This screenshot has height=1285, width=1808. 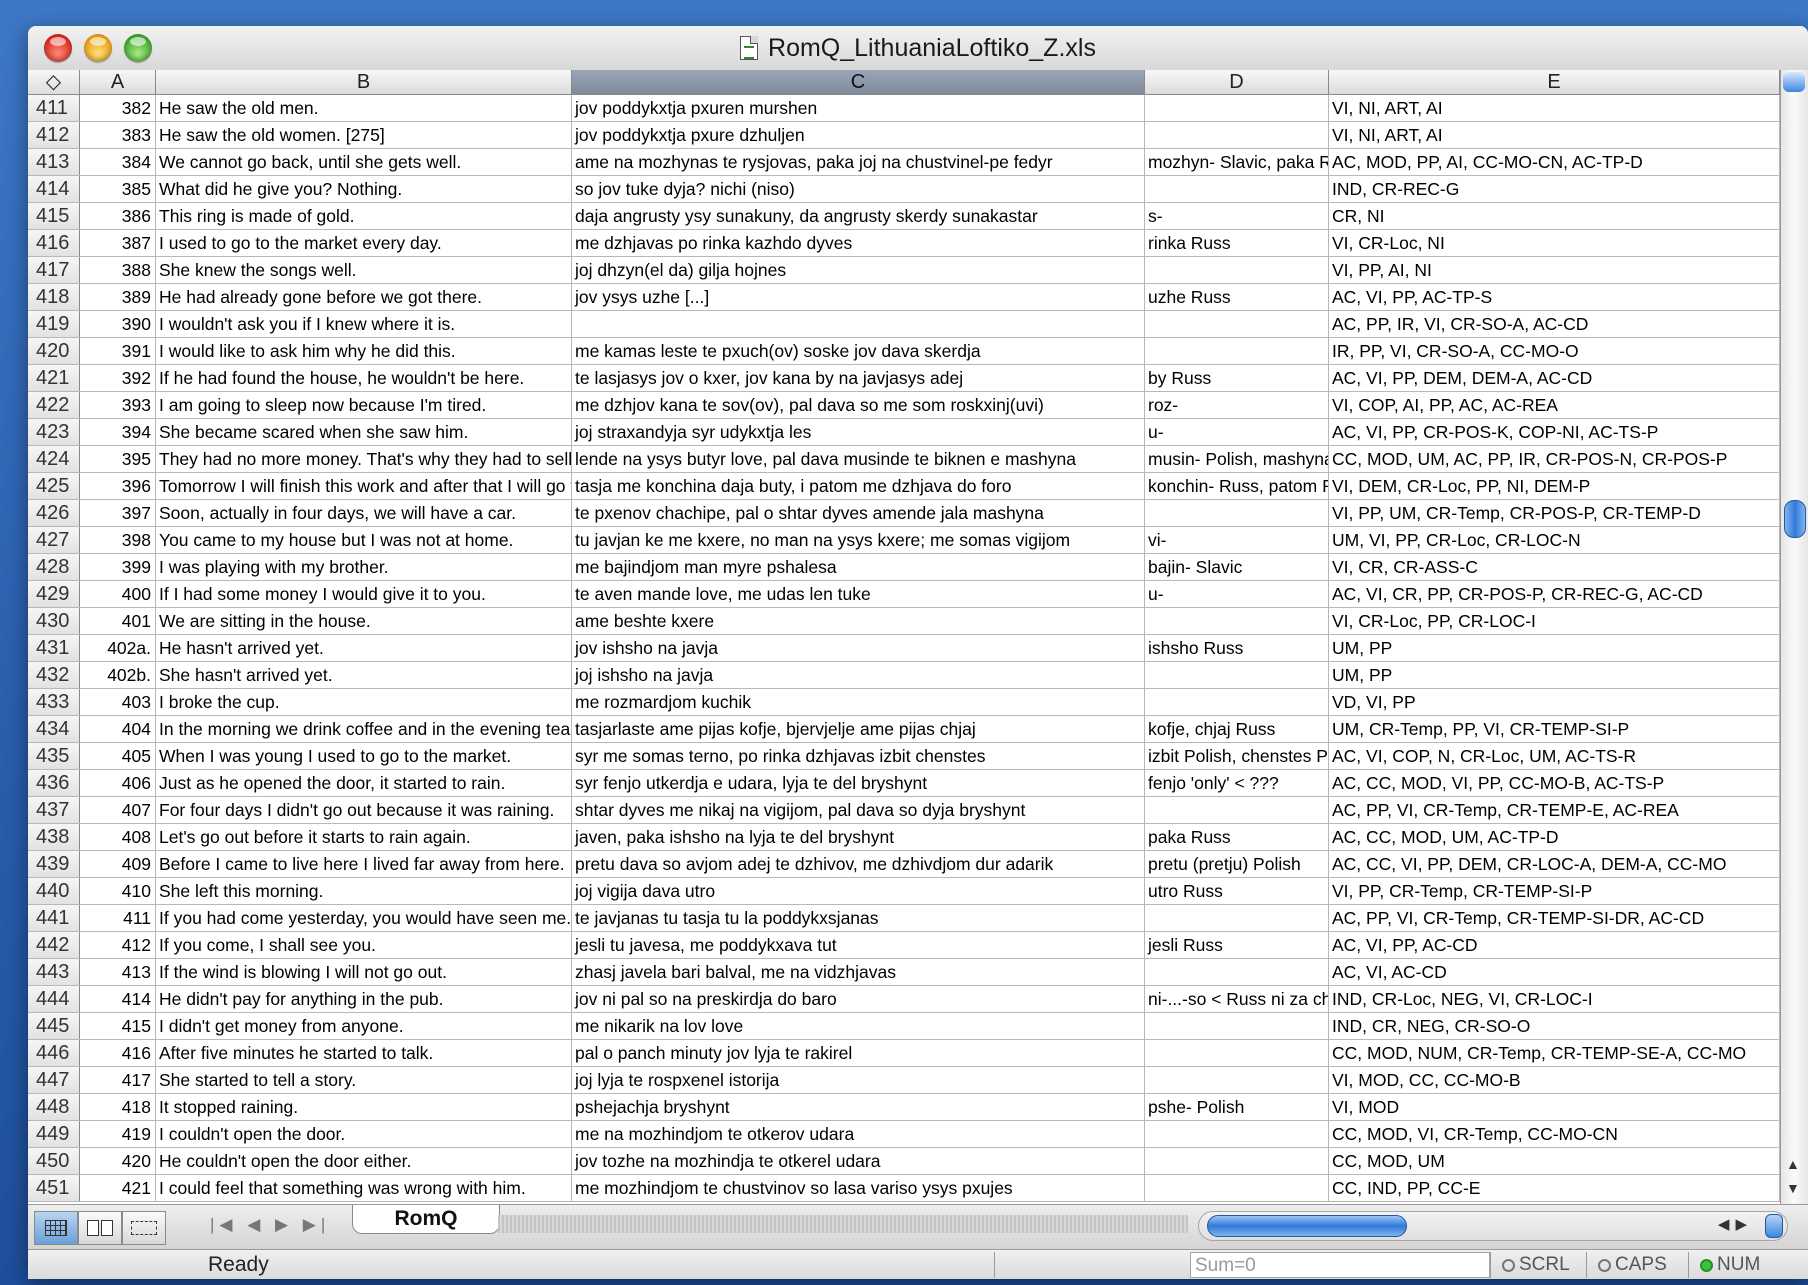 I want to click on page-layout-view-button, so click(x=100, y=1228).